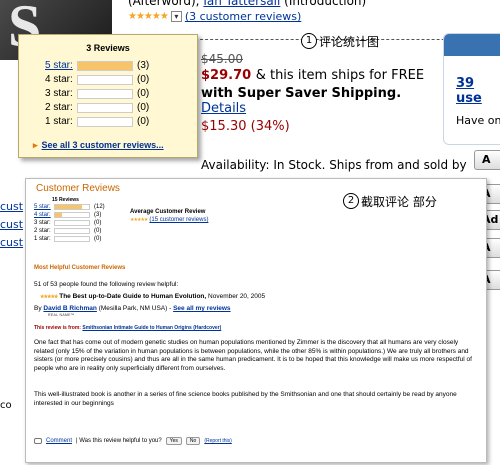 The width and height of the screenshot is (500, 465). What do you see at coordinates (35, 145) in the screenshot?
I see `triangle-right-icon: ▸` at bounding box center [35, 145].